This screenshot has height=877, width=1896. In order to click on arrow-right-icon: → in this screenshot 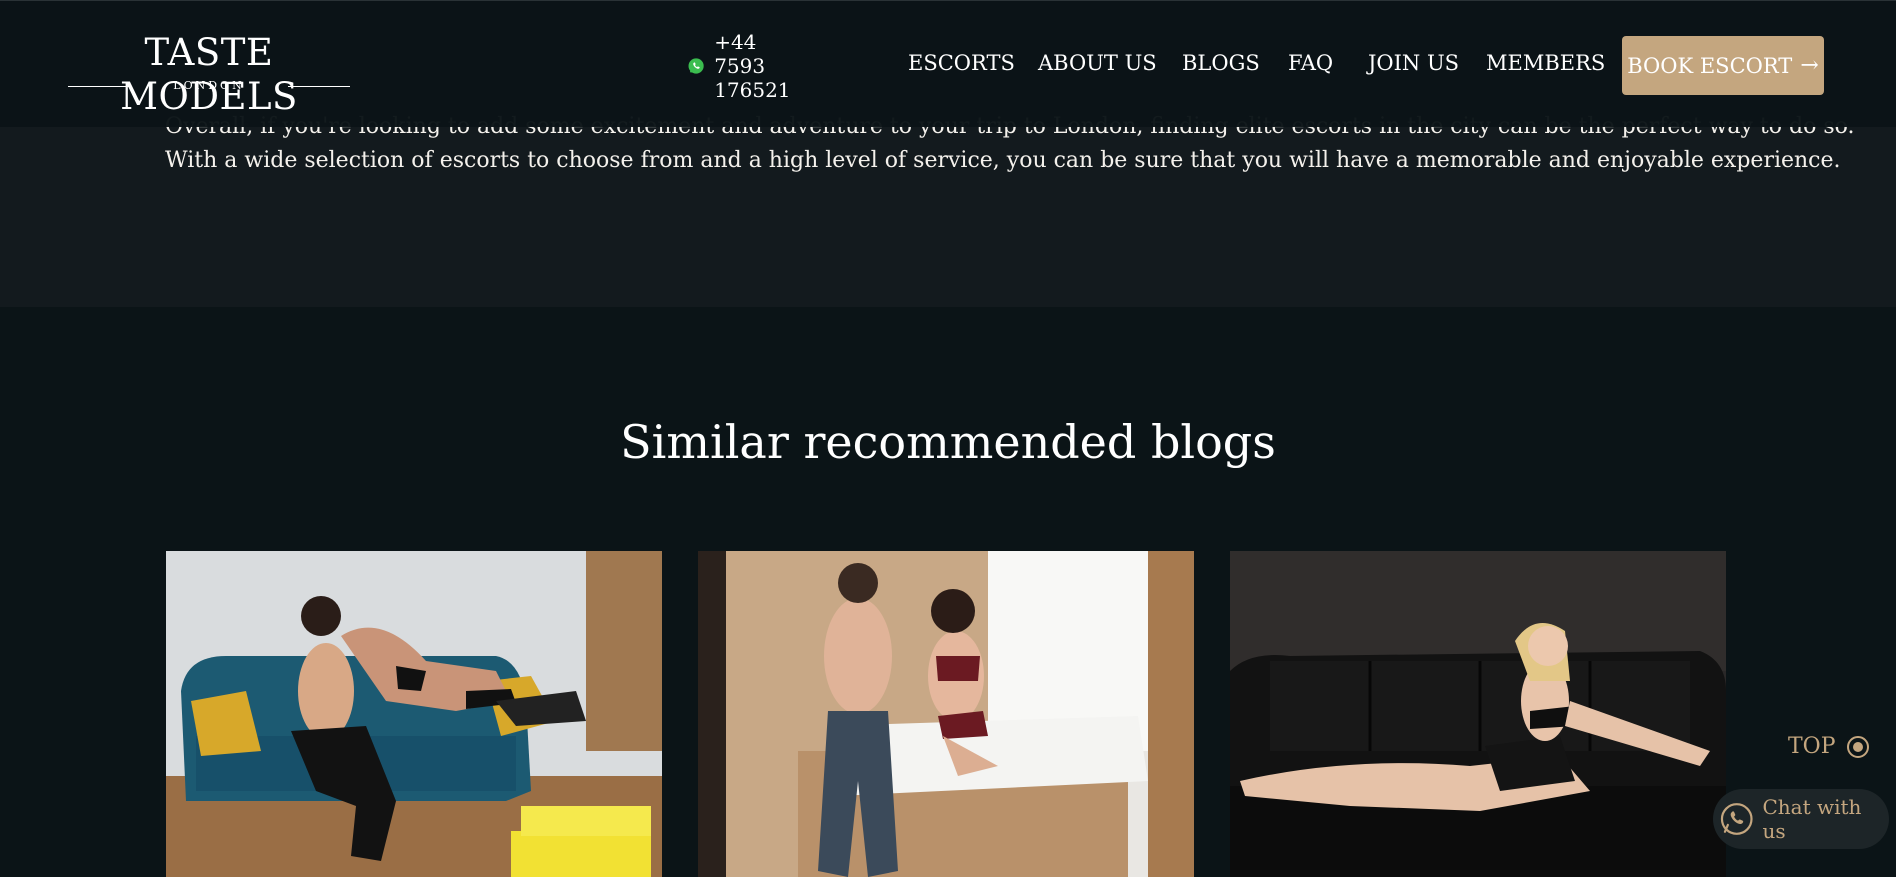, I will do `click(1809, 65)`.